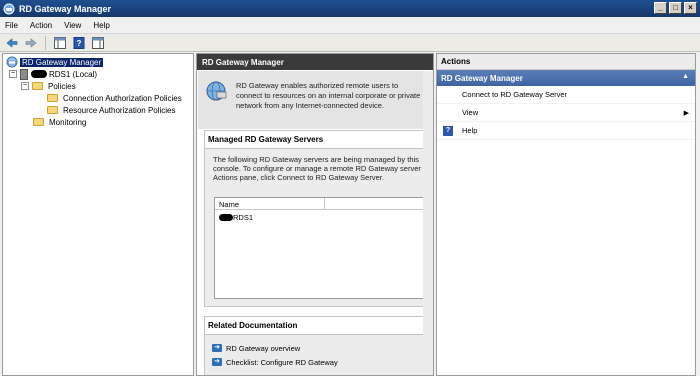 This screenshot has width=700, height=376. What do you see at coordinates (119, 110) in the screenshot?
I see `tree-label-rap: Resource Authorization Policies` at bounding box center [119, 110].